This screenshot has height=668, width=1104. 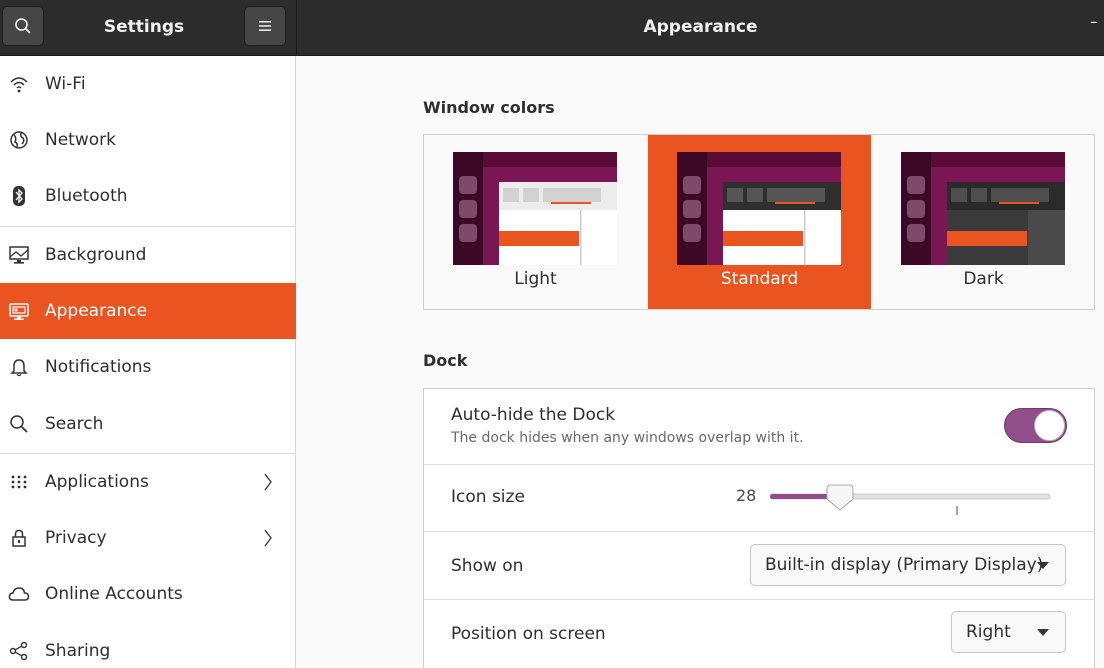 What do you see at coordinates (759, 498) in the screenshot?
I see `icon-size-row: Icon size 28` at bounding box center [759, 498].